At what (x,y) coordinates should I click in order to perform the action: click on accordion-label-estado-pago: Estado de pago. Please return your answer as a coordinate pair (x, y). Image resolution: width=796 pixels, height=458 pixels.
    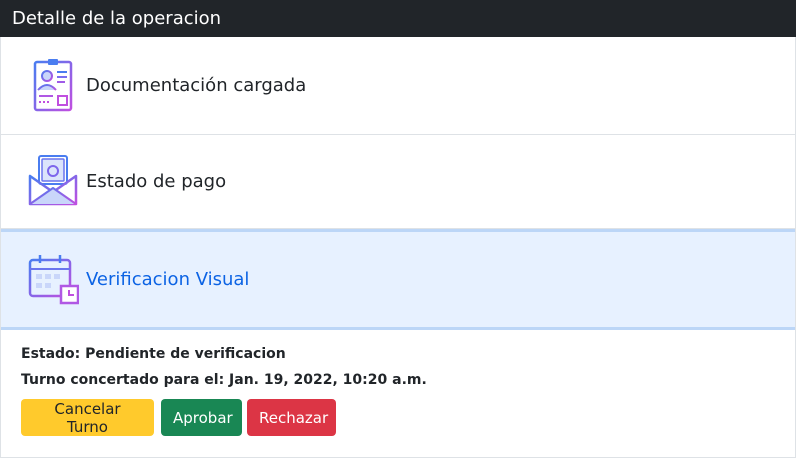
    Looking at the image, I should click on (156, 181).